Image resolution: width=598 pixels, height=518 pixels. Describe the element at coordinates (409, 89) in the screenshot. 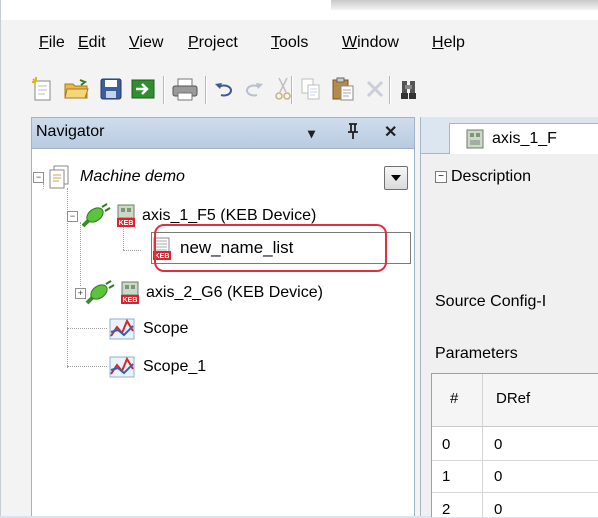

I see `find-icon` at that location.